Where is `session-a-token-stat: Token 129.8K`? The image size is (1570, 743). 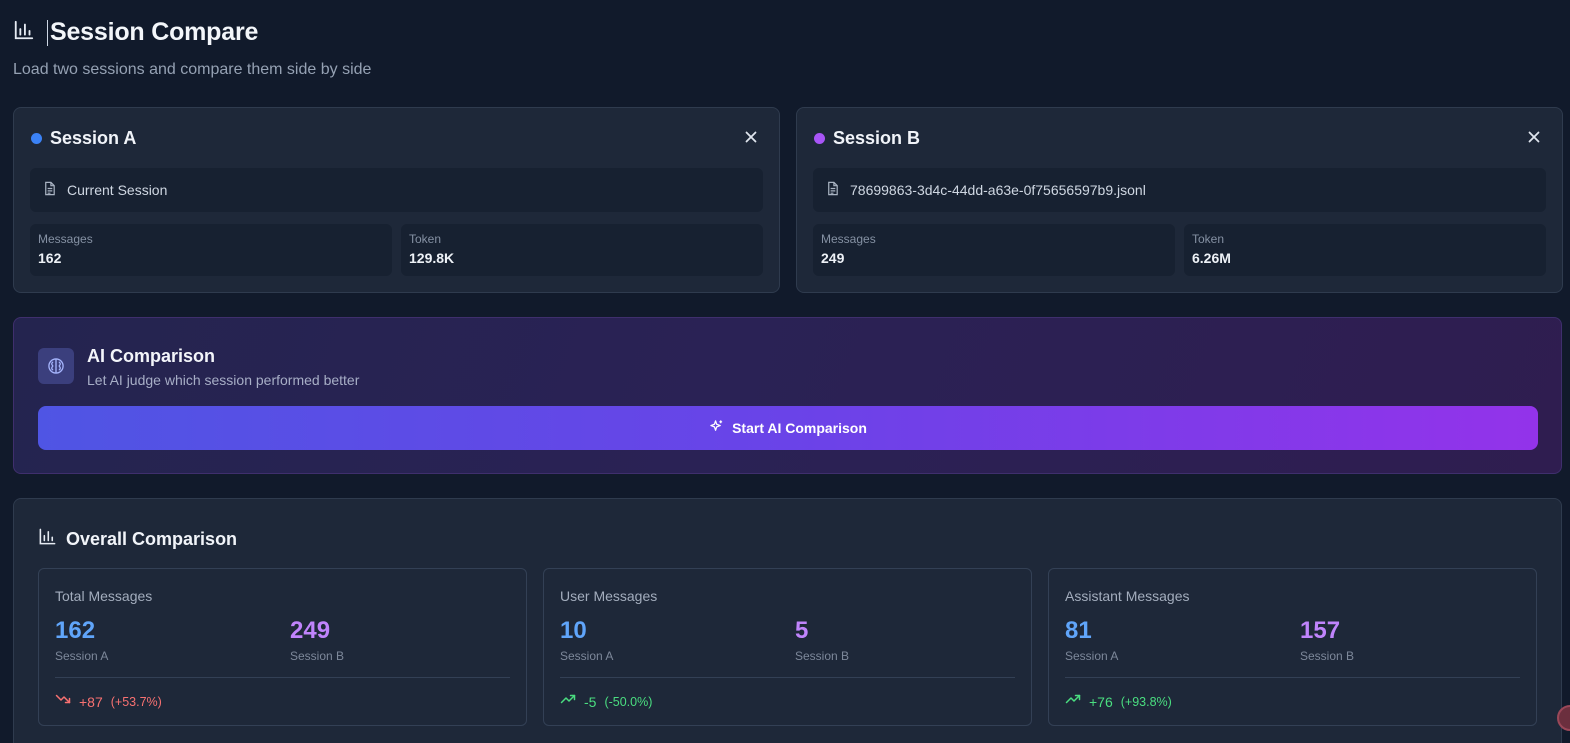
session-a-token-stat: Token 129.8K is located at coordinates (582, 250).